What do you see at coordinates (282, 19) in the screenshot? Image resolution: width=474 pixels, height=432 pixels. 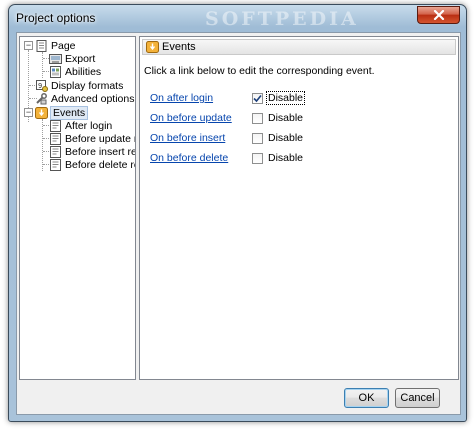 I see `watermark: SOFTPEDIA` at bounding box center [282, 19].